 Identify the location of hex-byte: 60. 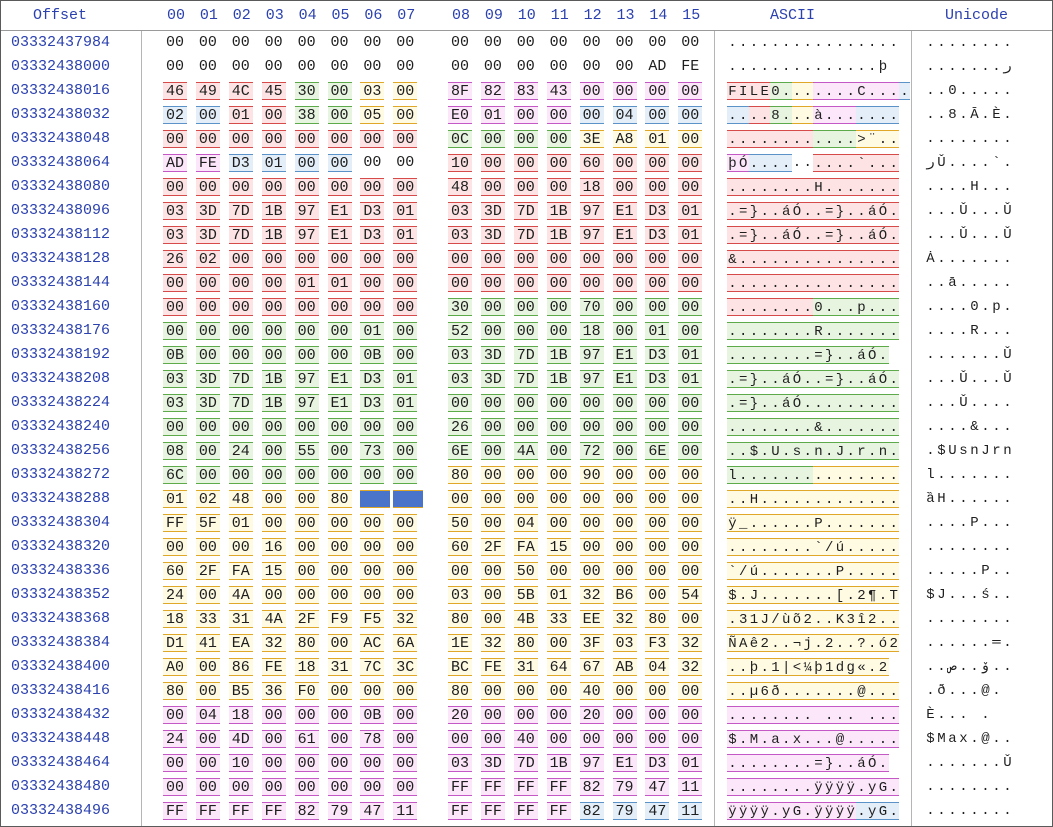
(591, 163).